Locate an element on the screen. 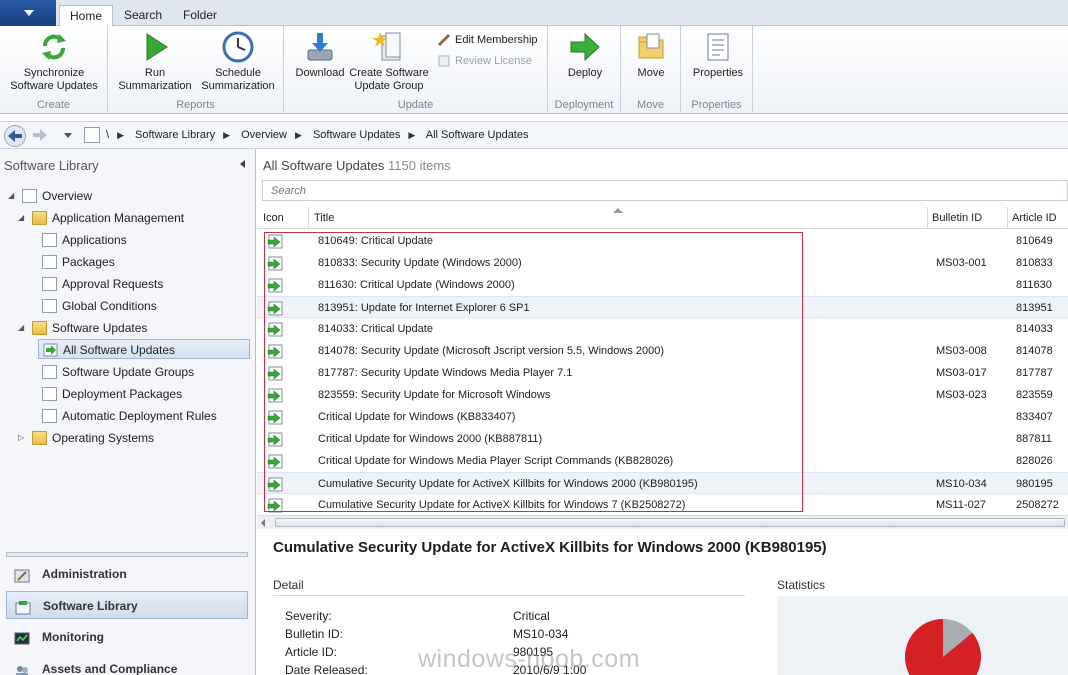 The image size is (1068, 675). breadcrumb-software-library: Software Library is located at coordinates (175, 135).